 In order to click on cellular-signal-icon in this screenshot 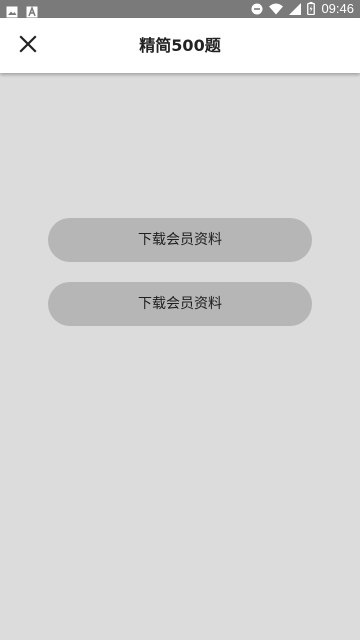, I will do `click(295, 9)`.